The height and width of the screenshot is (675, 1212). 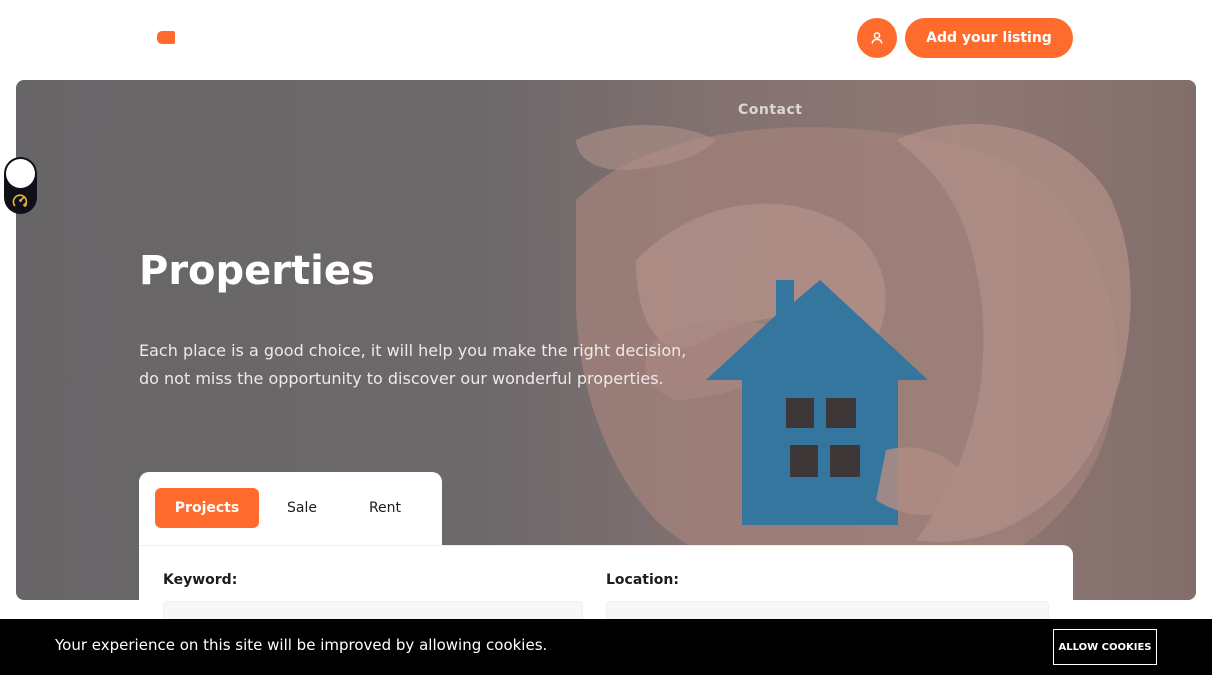 What do you see at coordinates (166, 37) in the screenshot?
I see `logo-icon` at bounding box center [166, 37].